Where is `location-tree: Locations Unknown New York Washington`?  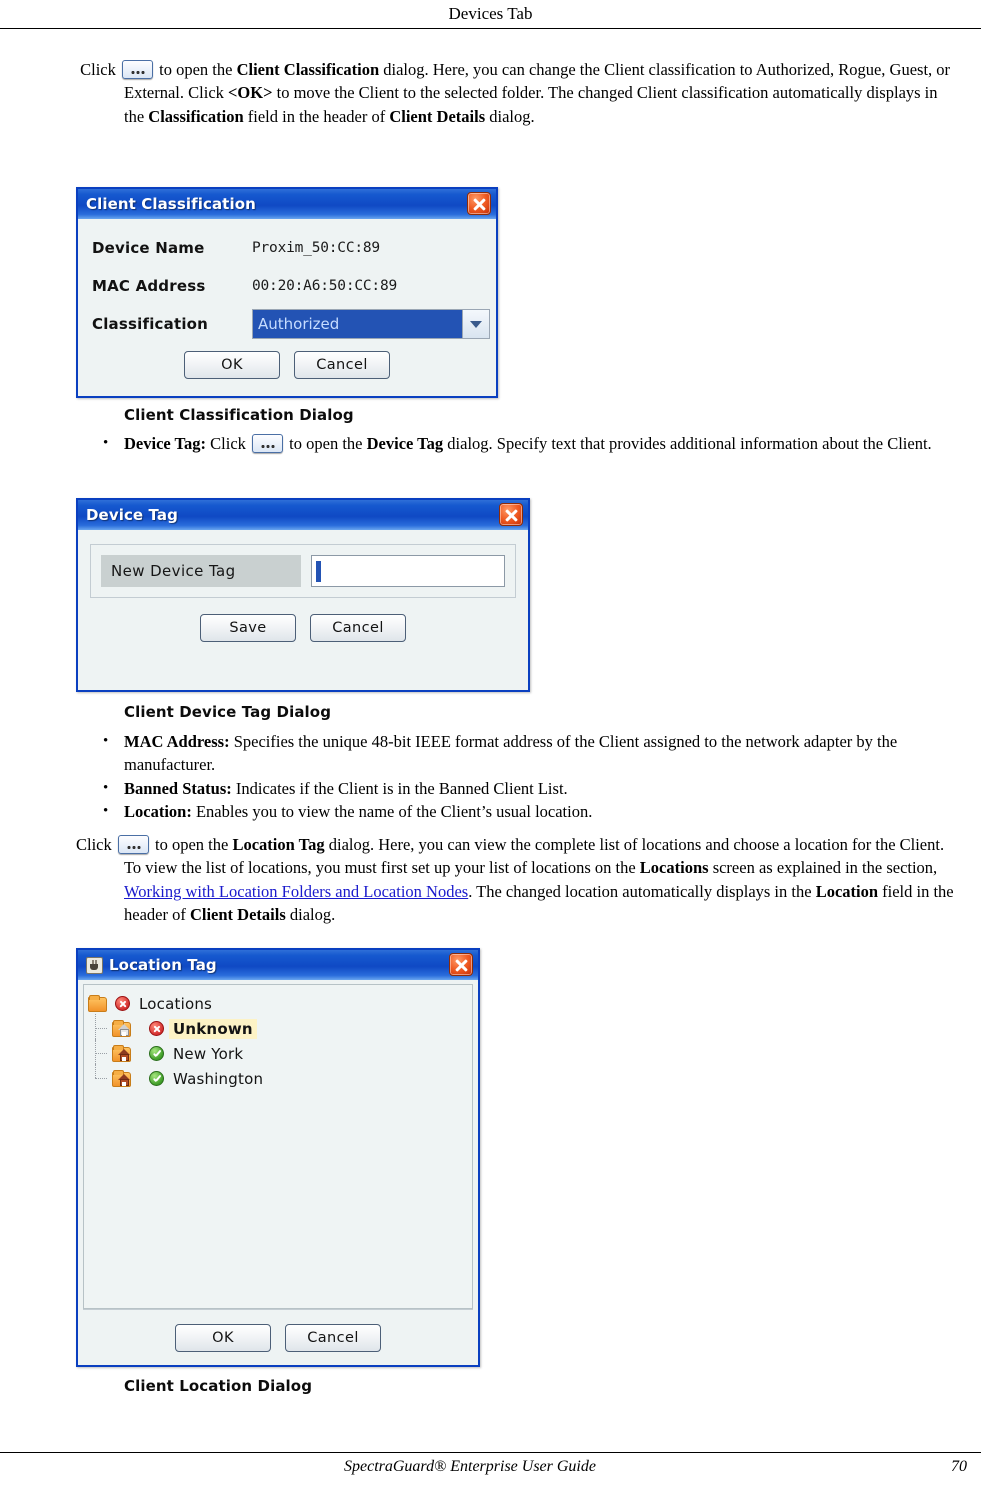
location-tree: Locations Unknown New York Washington is located at coordinates (278, 1146).